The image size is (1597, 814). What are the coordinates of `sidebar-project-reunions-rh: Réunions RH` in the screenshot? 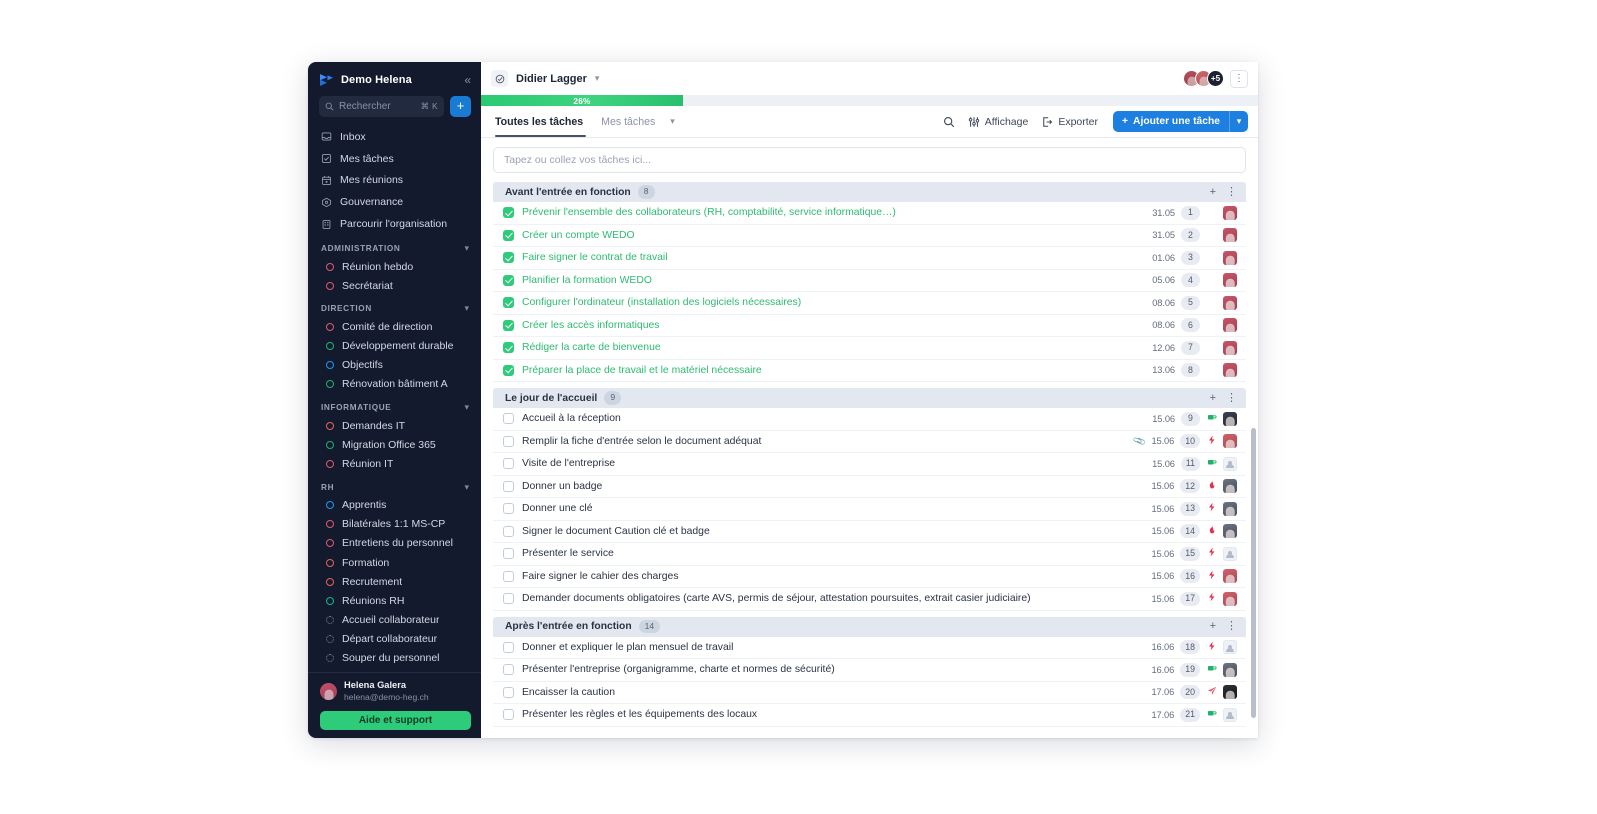 It's located at (394, 600).